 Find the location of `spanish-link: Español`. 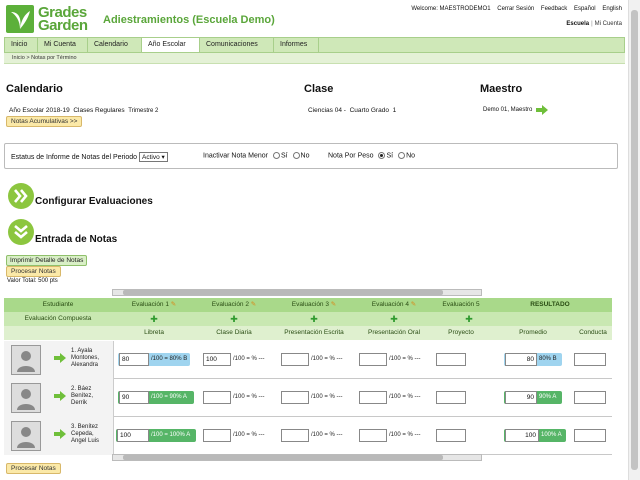

spanish-link: Español is located at coordinates (585, 9).